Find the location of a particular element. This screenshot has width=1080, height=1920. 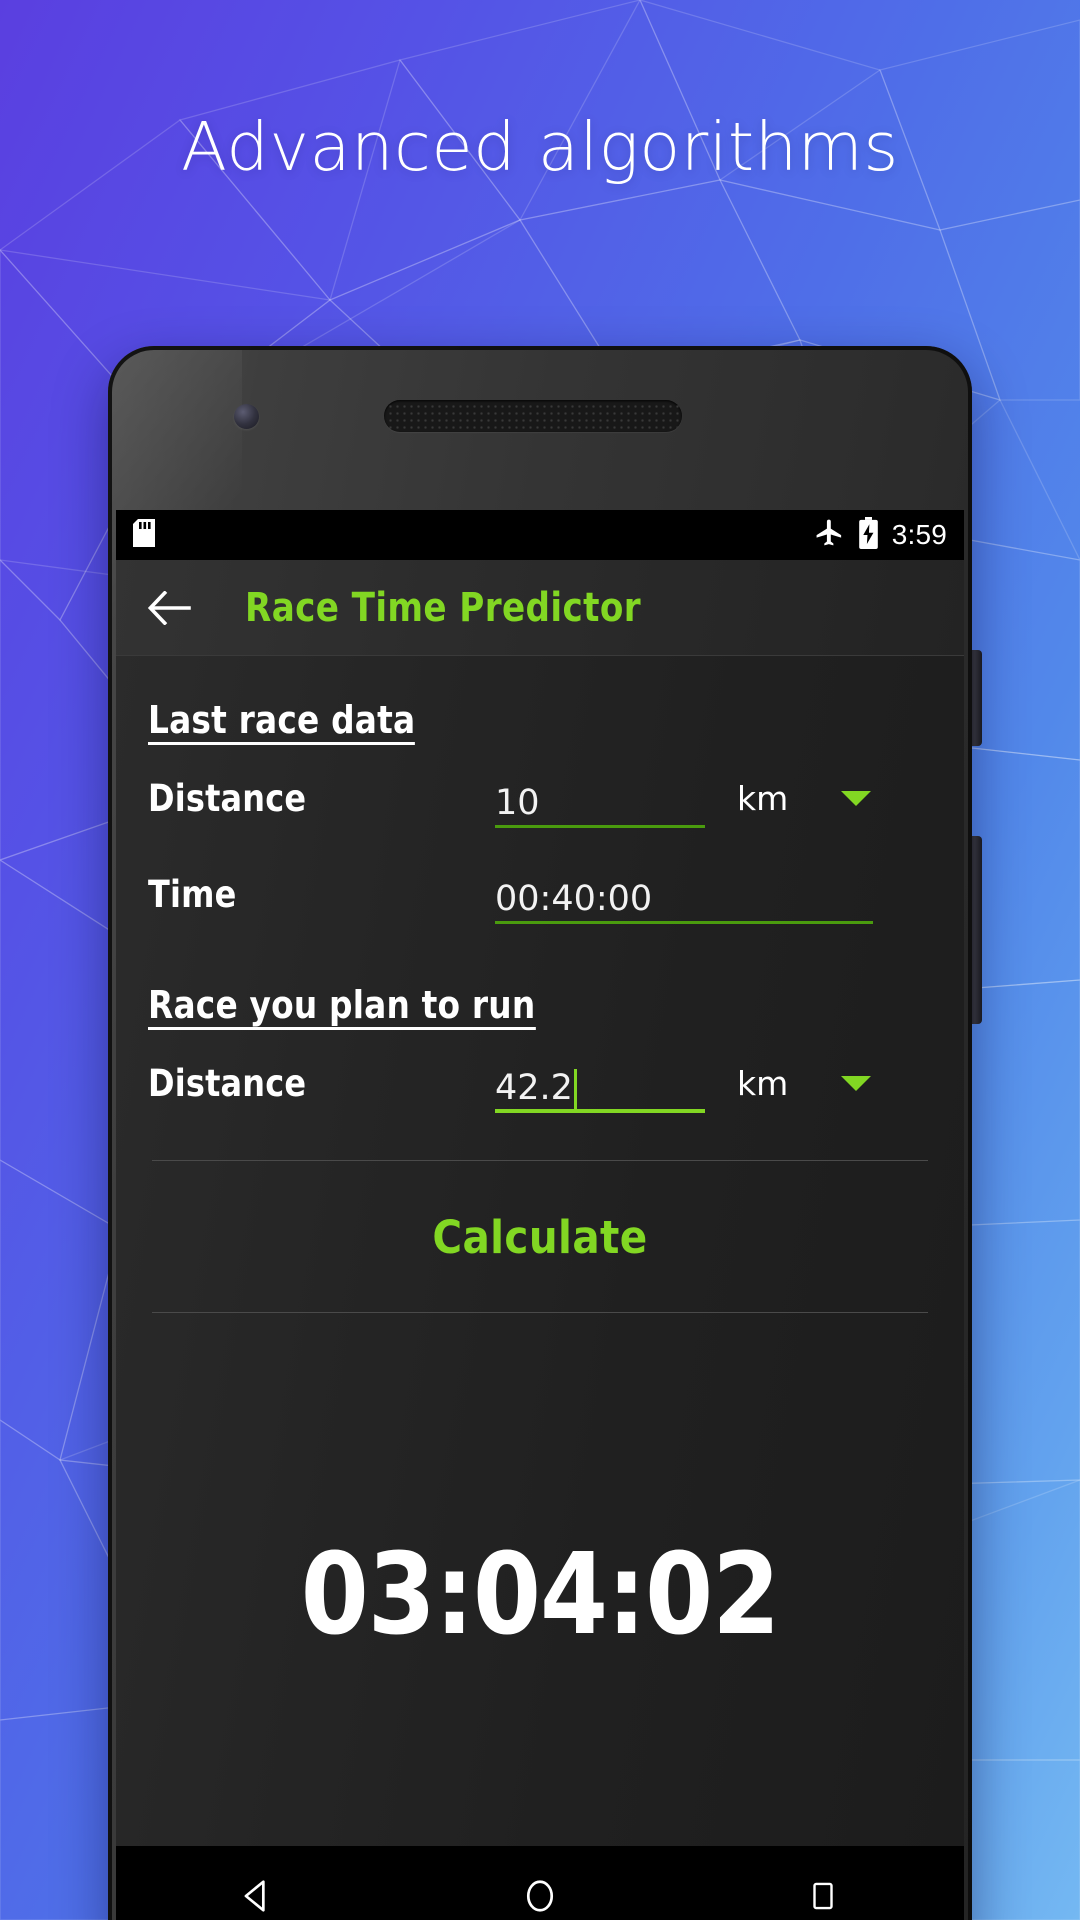

calculate-button: Calculate is located at coordinates (540, 1236).